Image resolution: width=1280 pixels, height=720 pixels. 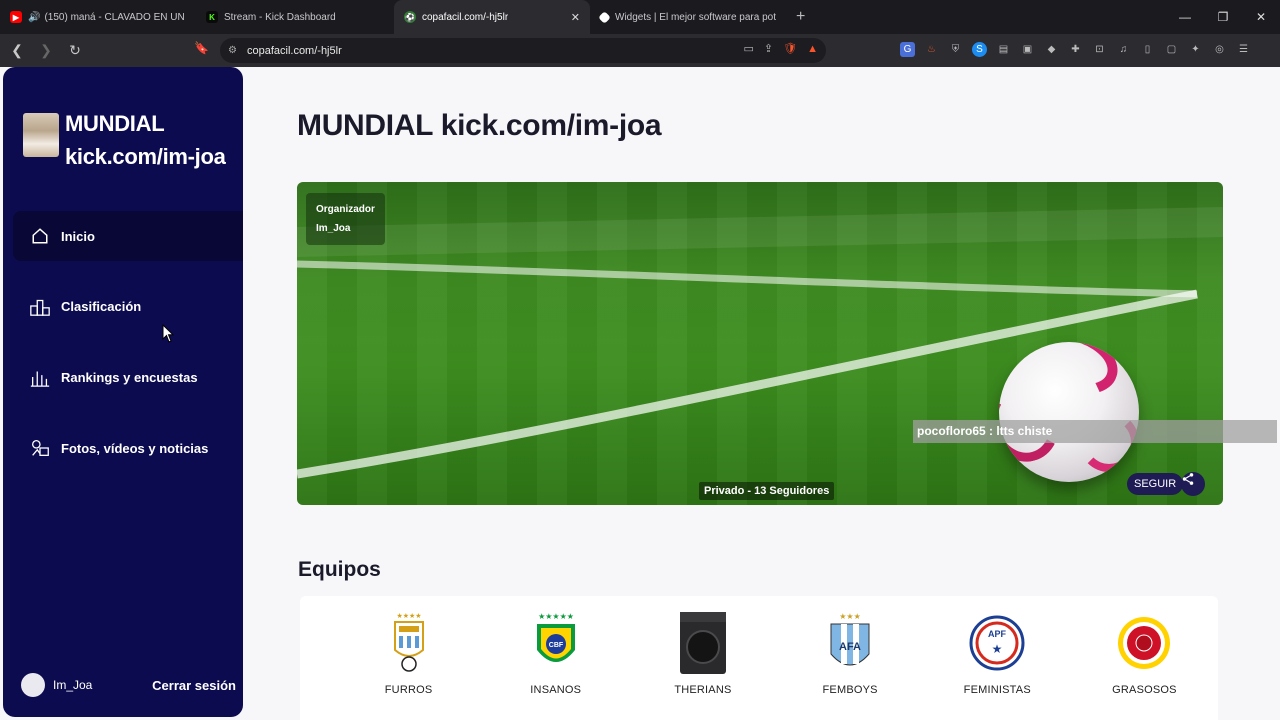 I want to click on tab-kick-dashboard: K Stream - Kick Dashboard, so click(x=295, y=17).